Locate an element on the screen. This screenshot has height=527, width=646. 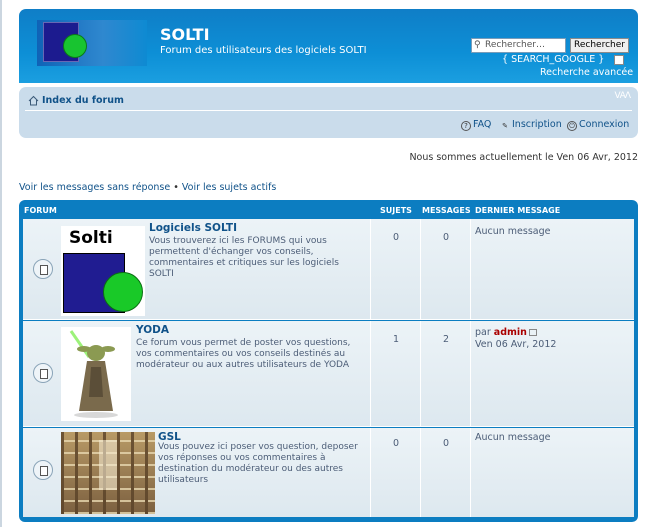
faq-link: ? FAQ is located at coordinates (476, 125).